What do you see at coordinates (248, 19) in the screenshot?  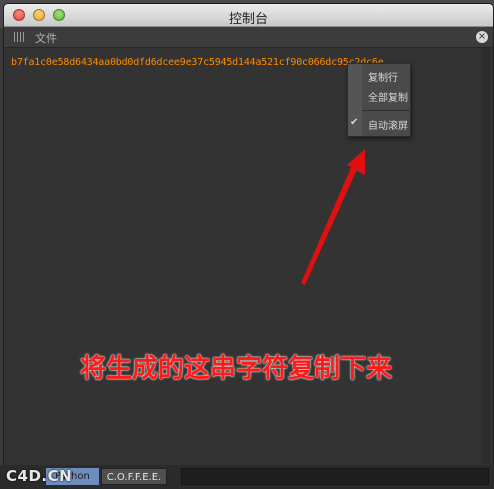 I see `window-title: 控制台` at bounding box center [248, 19].